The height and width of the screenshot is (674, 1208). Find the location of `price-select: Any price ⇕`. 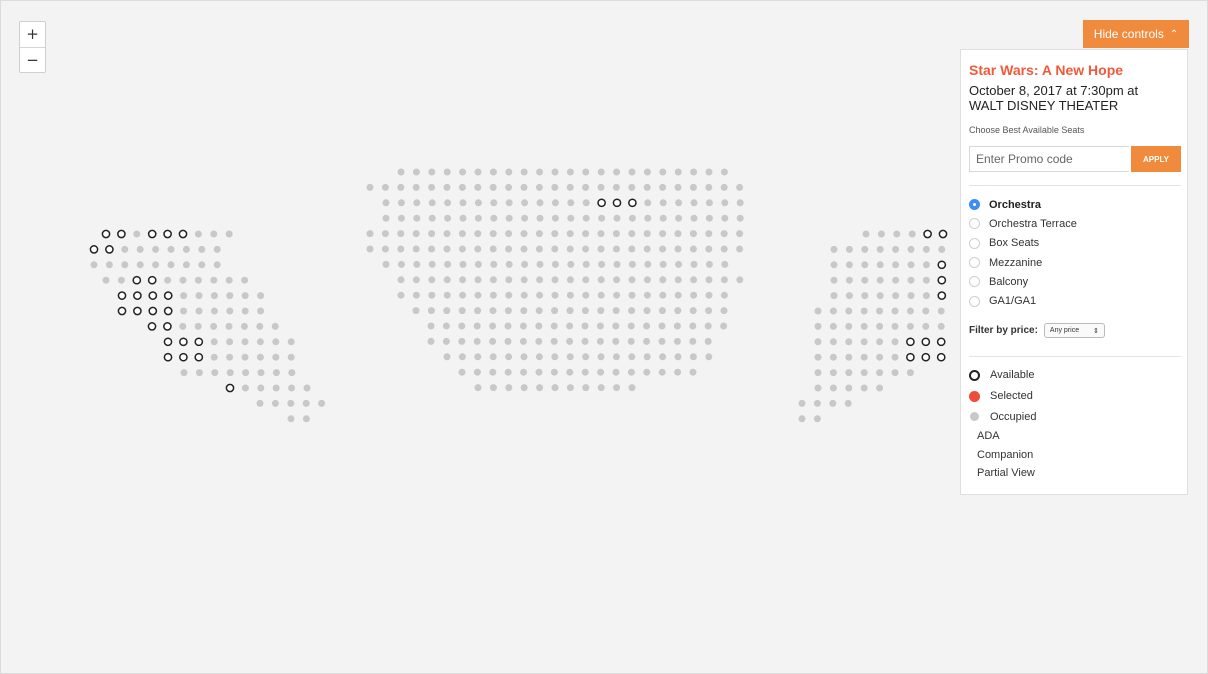

price-select: Any price ⇕ is located at coordinates (1074, 330).